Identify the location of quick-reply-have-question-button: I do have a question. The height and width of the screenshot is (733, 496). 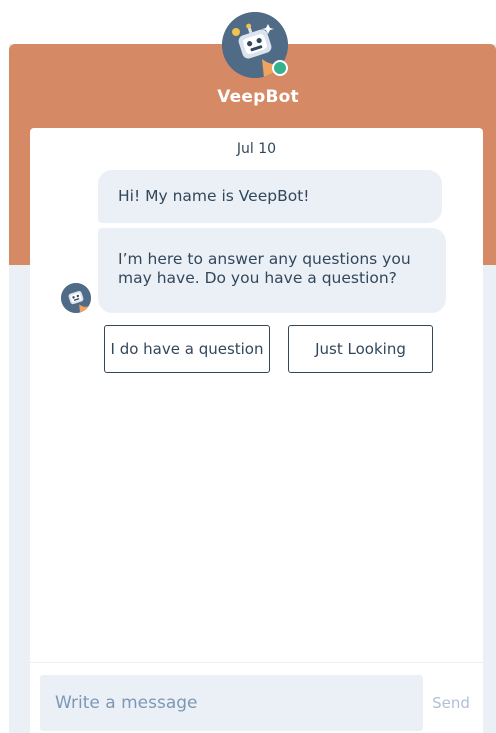
(187, 349).